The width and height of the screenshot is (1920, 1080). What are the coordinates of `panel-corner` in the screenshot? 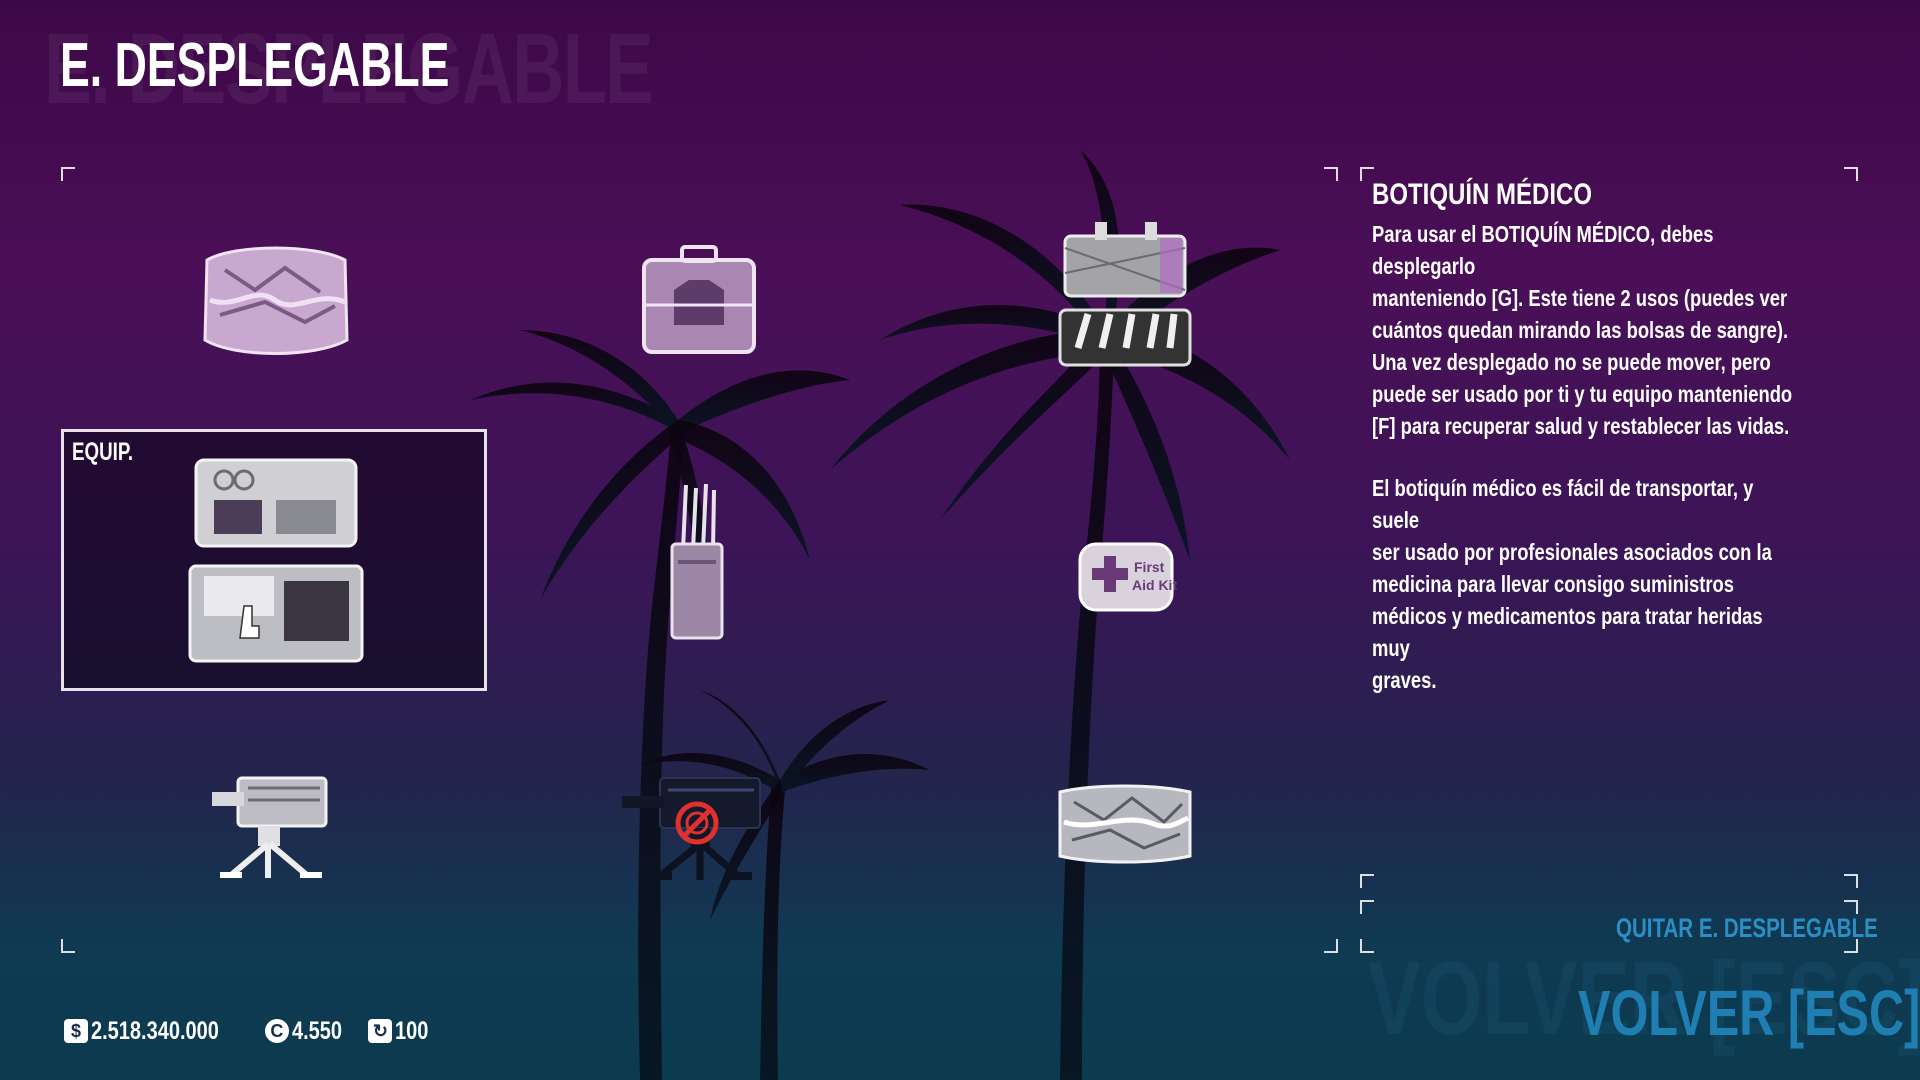 It's located at (1851, 174).